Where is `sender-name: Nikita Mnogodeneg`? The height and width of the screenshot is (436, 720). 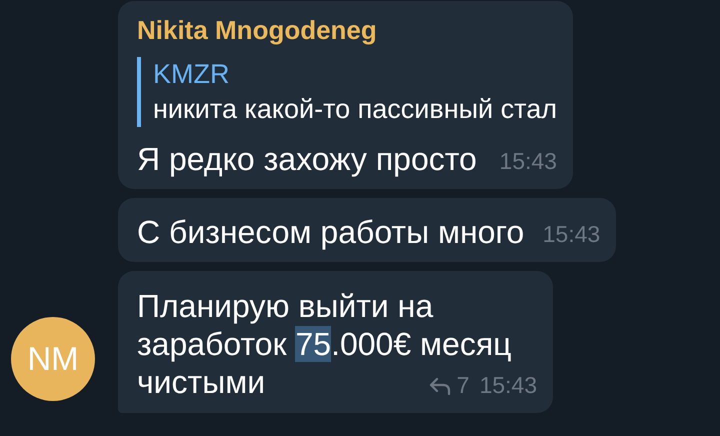
sender-name: Nikita Mnogodeneg is located at coordinates (347, 30).